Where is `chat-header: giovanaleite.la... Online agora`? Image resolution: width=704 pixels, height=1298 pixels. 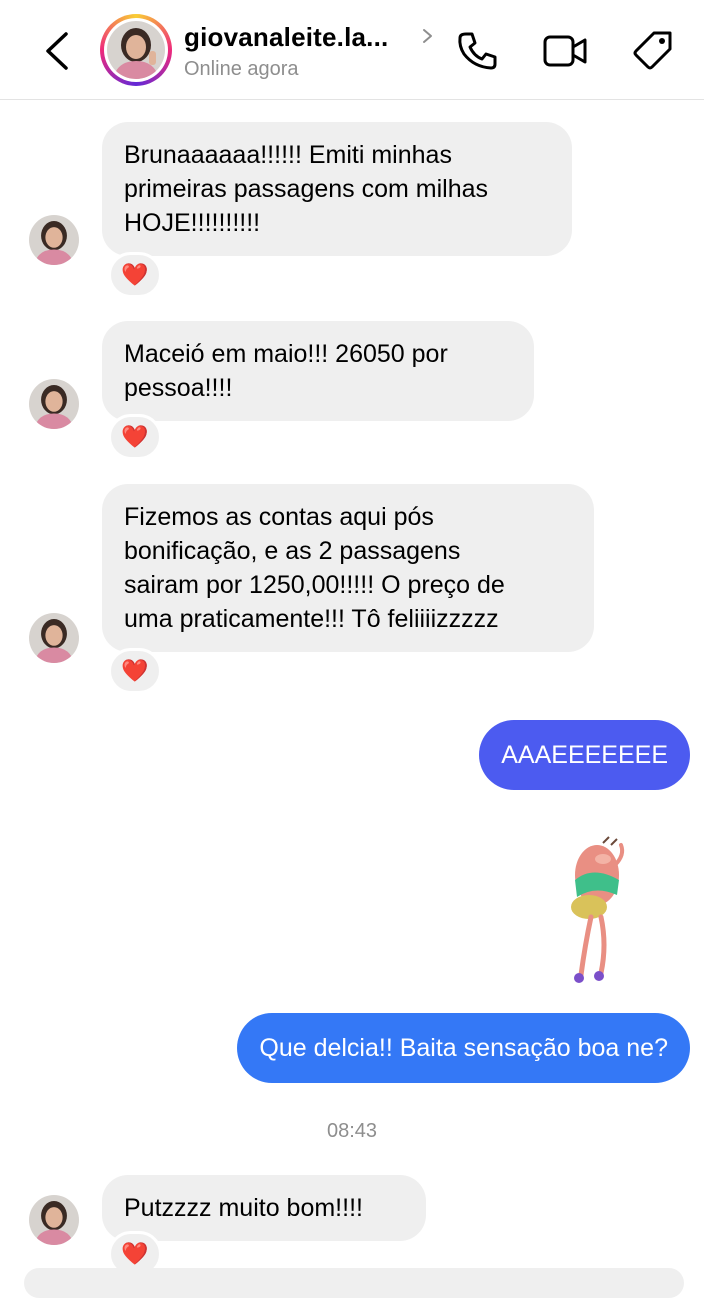 chat-header: giovanaleite.la... Online agora is located at coordinates (352, 50).